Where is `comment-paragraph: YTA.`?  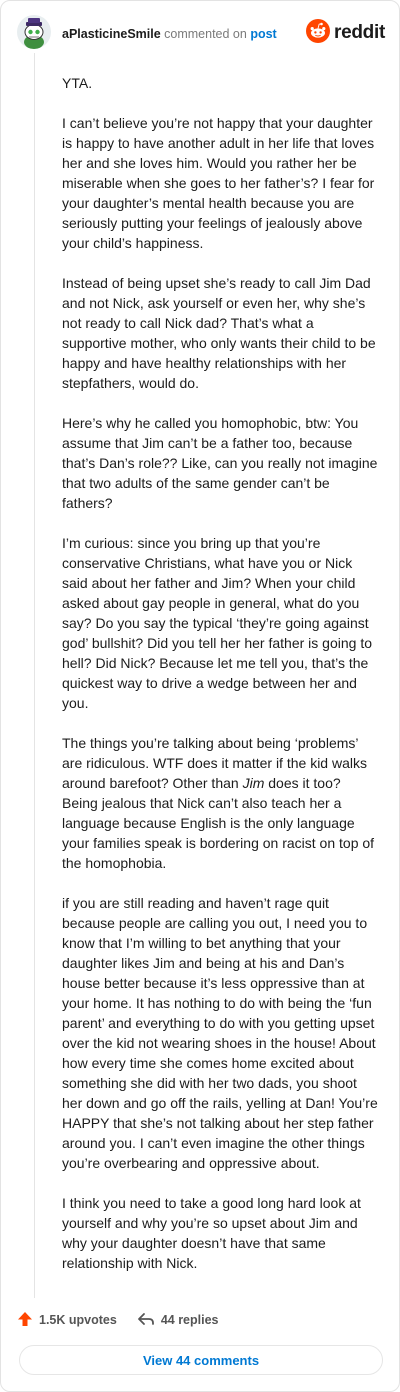
comment-paragraph: YTA. is located at coordinates (77, 83).